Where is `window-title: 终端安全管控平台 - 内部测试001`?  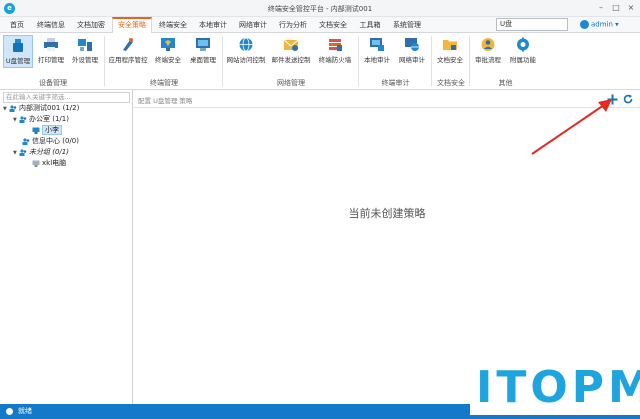
window-title: 终端安全管控平台 - 内部测试001 is located at coordinates (320, 9).